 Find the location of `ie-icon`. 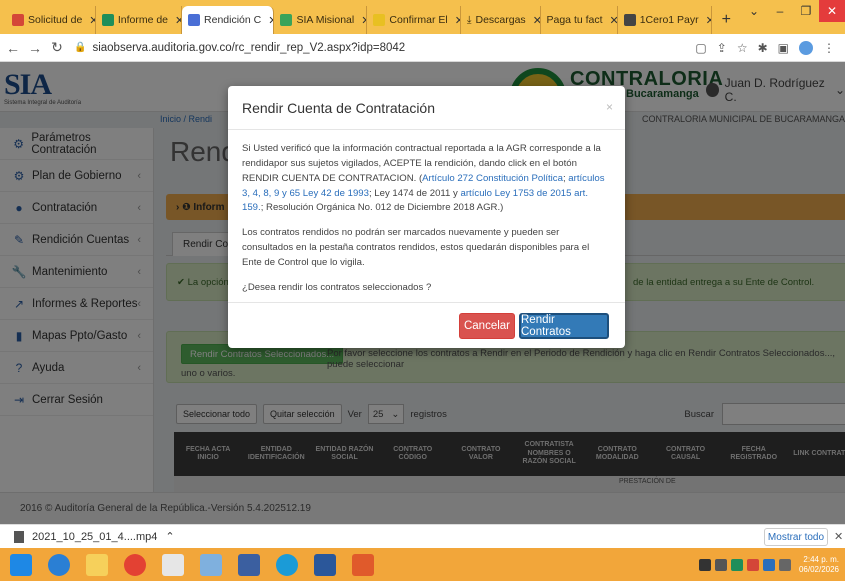

ie-icon is located at coordinates (59, 564).